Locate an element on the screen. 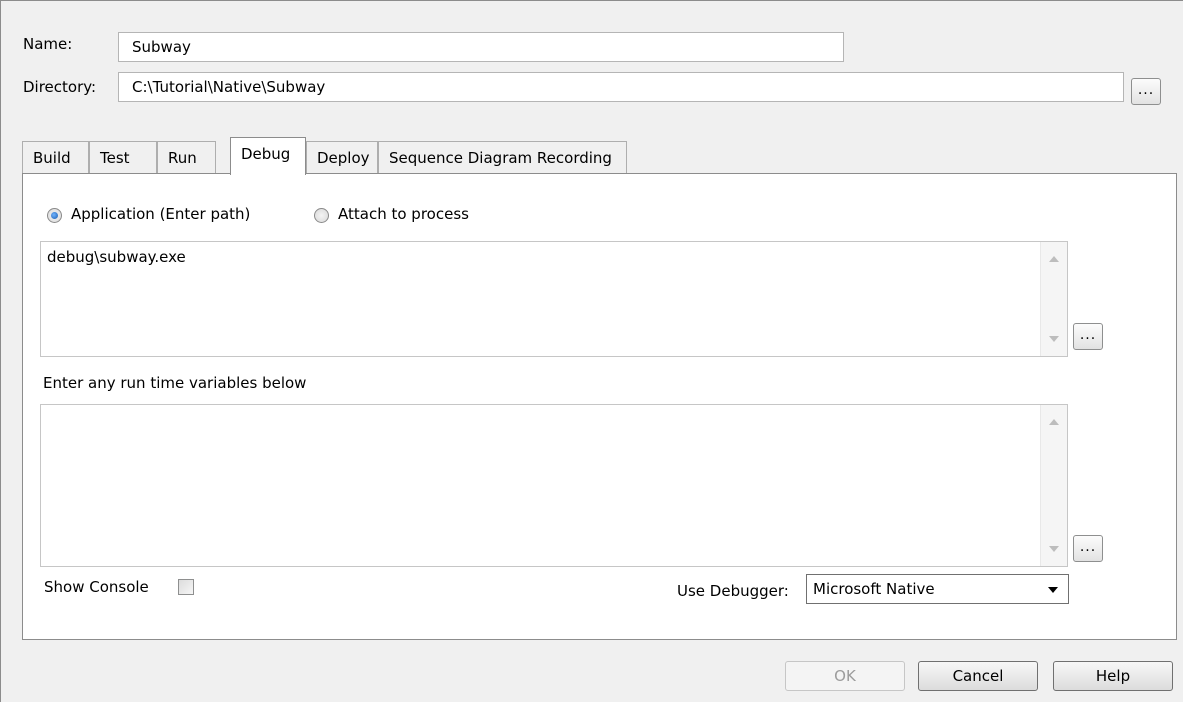 Image resolution: width=1183 pixels, height=702 pixels. tab-sequence-diagram-recording: Sequence Diagram Recording is located at coordinates (502, 157).